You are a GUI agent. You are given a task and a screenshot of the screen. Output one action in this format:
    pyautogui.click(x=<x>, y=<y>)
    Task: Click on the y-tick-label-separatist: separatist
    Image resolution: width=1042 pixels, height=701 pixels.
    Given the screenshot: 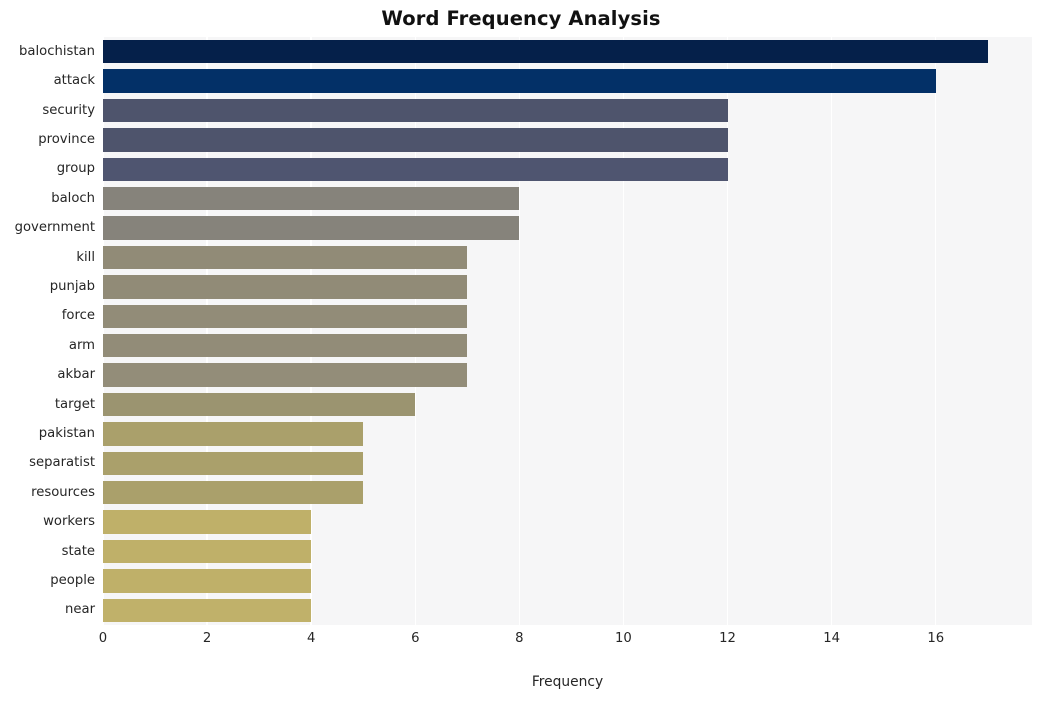 What is the action you would take?
    pyautogui.click(x=62, y=463)
    